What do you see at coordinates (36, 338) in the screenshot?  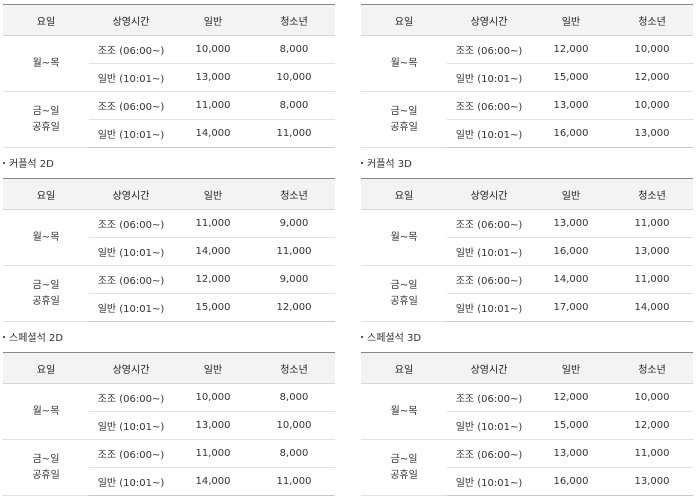 I see `section-title-text: 스페셜석 2D` at bounding box center [36, 338].